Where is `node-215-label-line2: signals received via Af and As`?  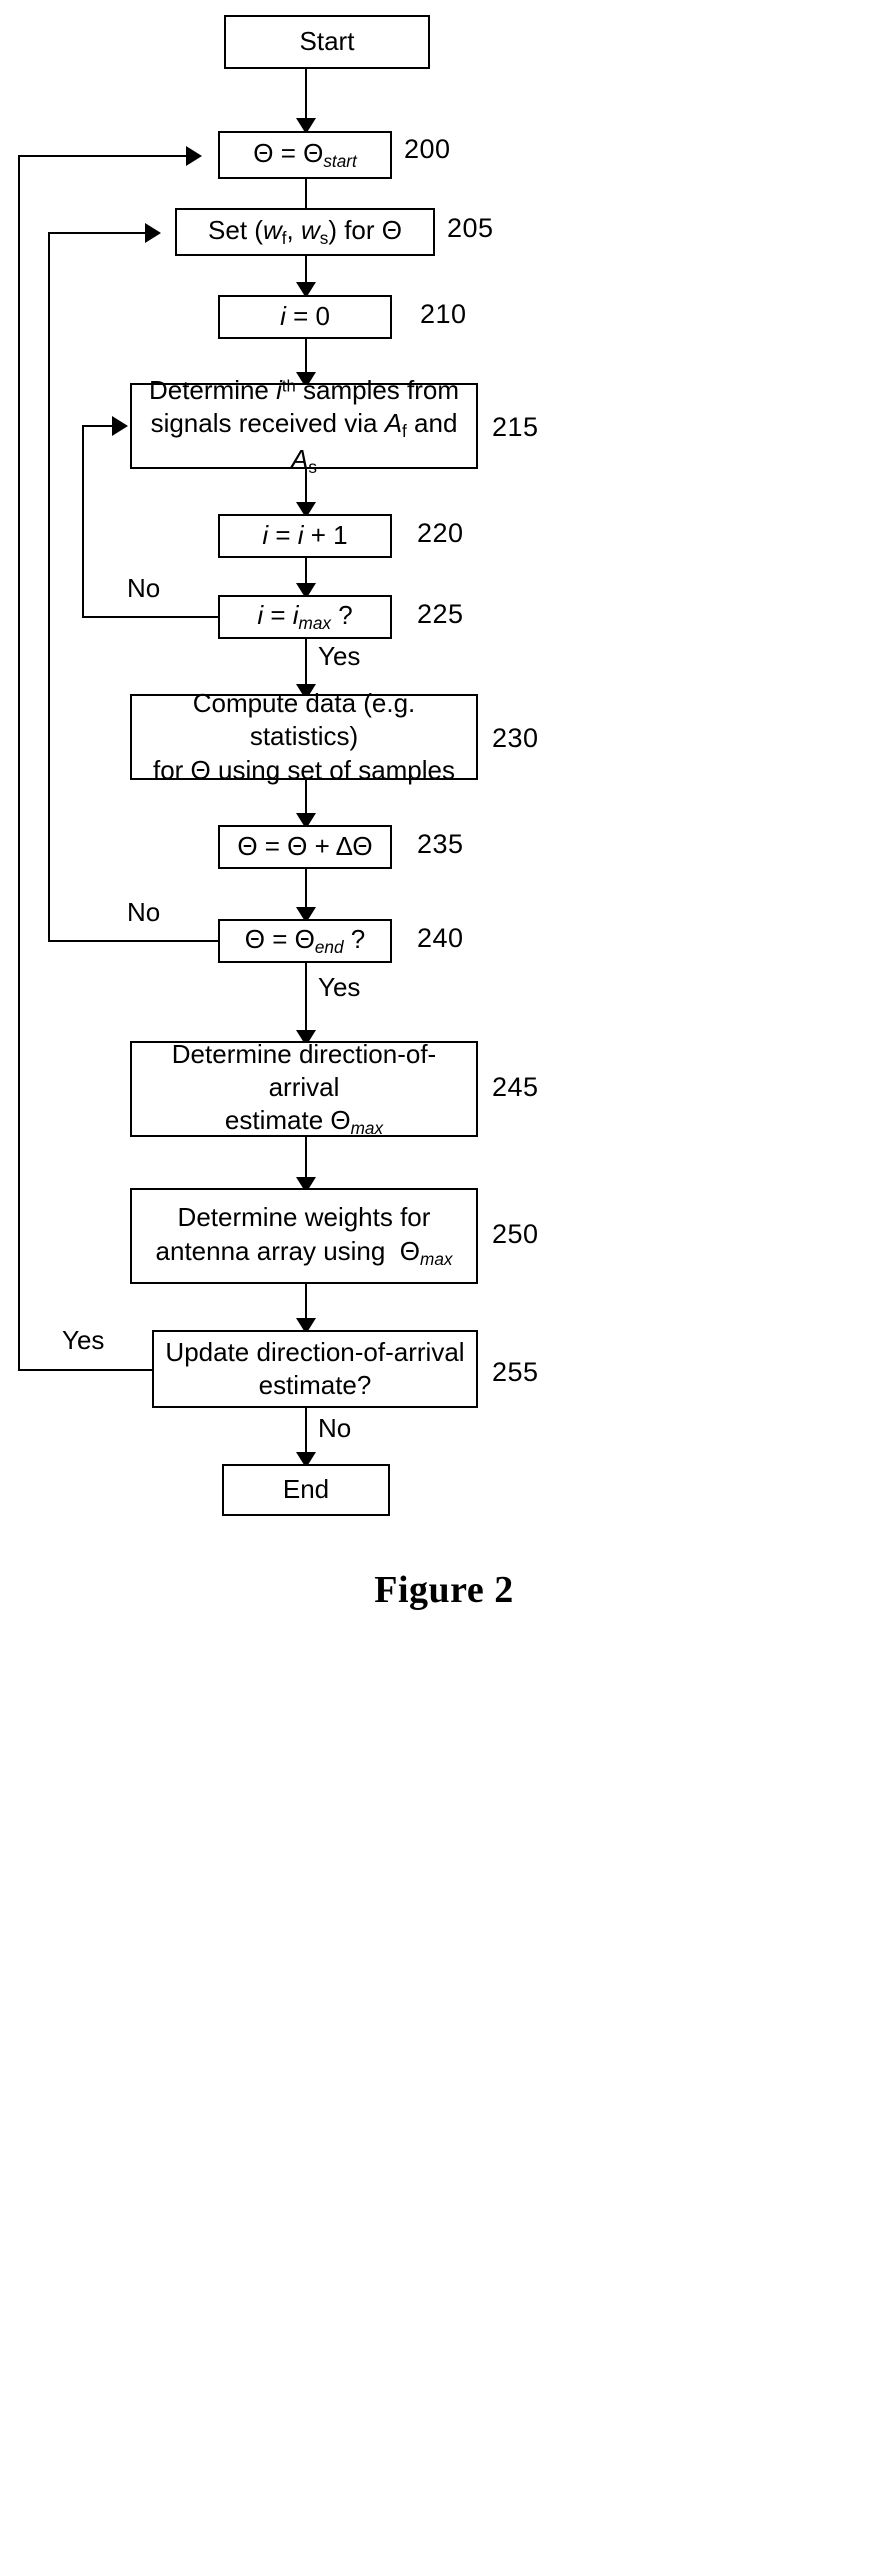
node-215-label-line2: signals received via Af and As is located at coordinates (304, 442).